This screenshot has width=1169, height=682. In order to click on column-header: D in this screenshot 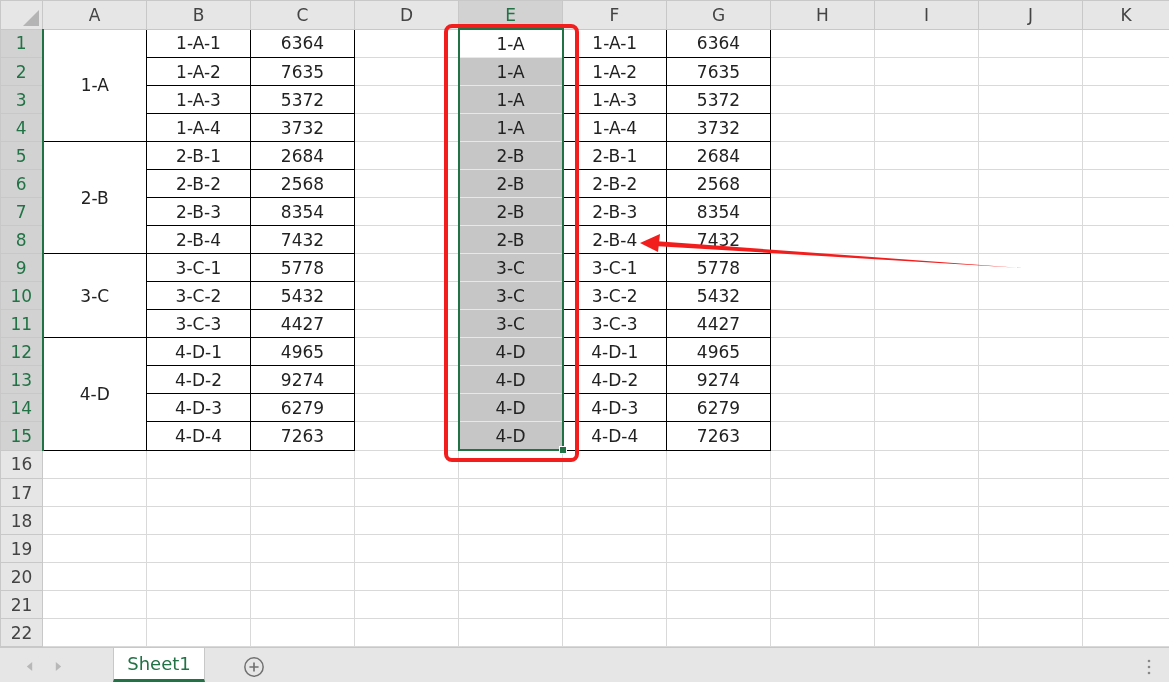, I will do `click(406, 14)`.